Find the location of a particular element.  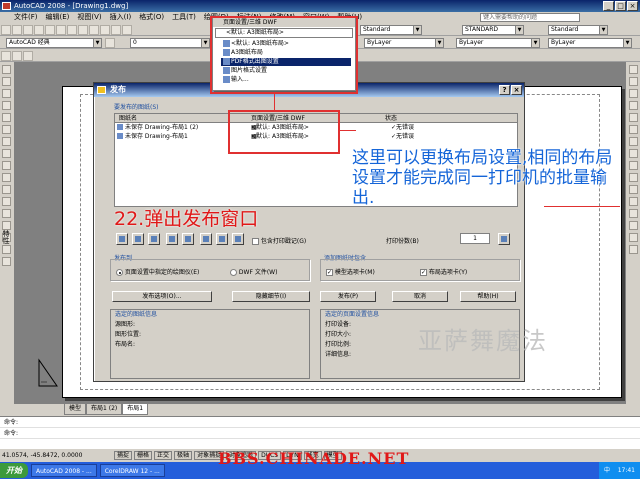

minimize-button: _ is located at coordinates (608, 6).